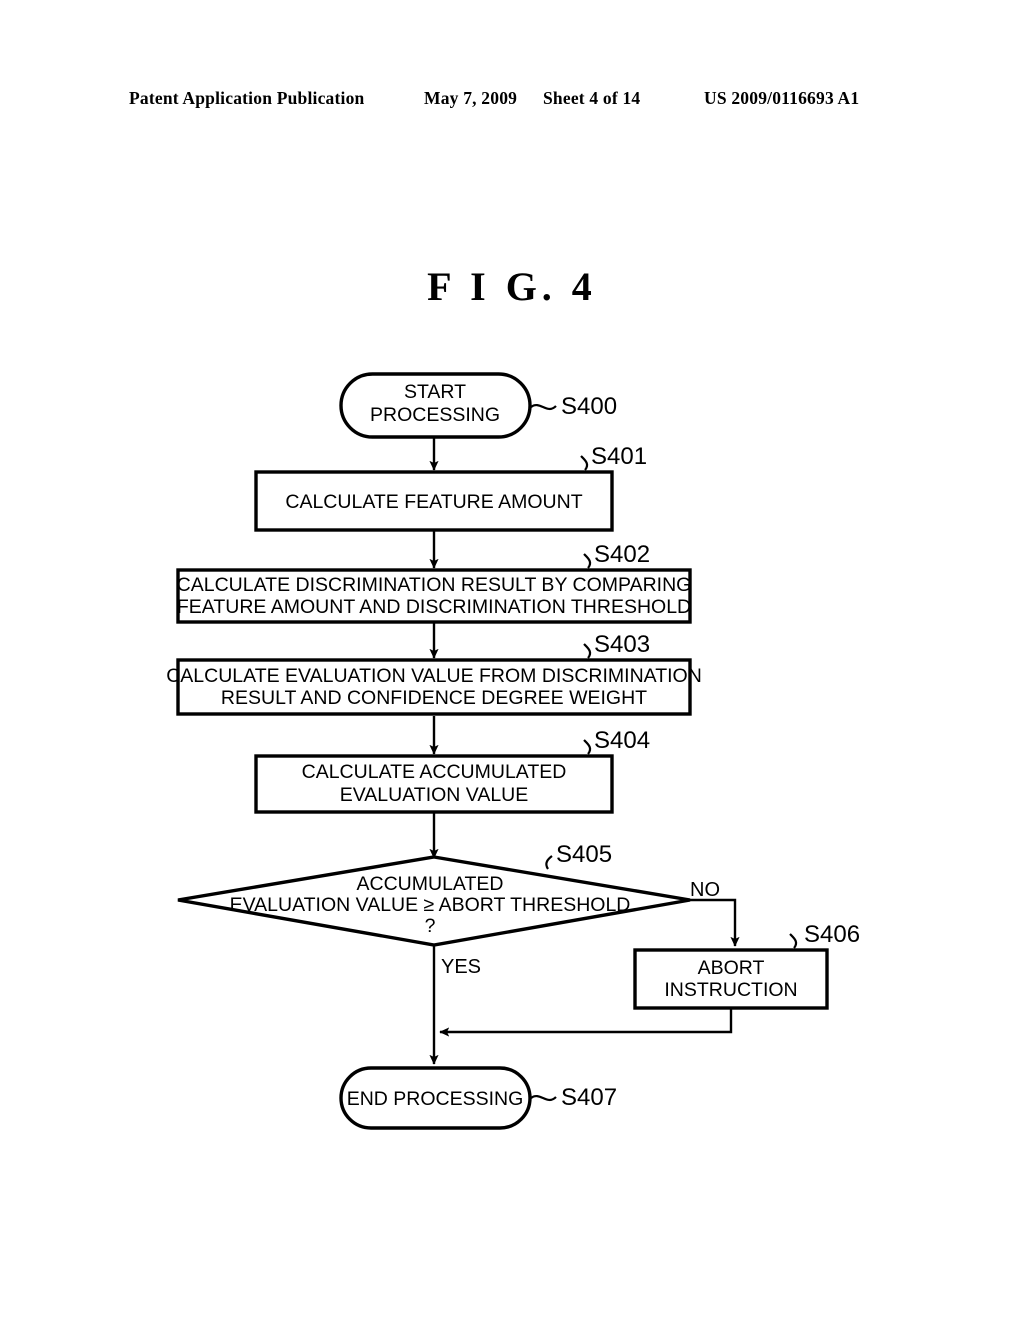 The width and height of the screenshot is (1024, 1320). What do you see at coordinates (433, 502) in the screenshot?
I see `node-calculate-feature-amount-line-1: CALCULATE FEATURE AMOUNT` at bounding box center [433, 502].